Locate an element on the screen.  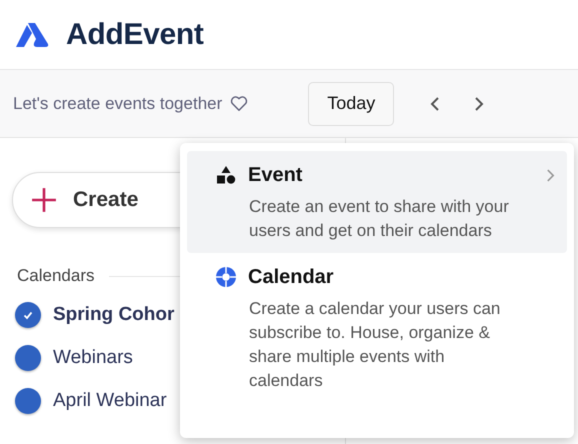
checked-checkbox is located at coordinates (28, 315).